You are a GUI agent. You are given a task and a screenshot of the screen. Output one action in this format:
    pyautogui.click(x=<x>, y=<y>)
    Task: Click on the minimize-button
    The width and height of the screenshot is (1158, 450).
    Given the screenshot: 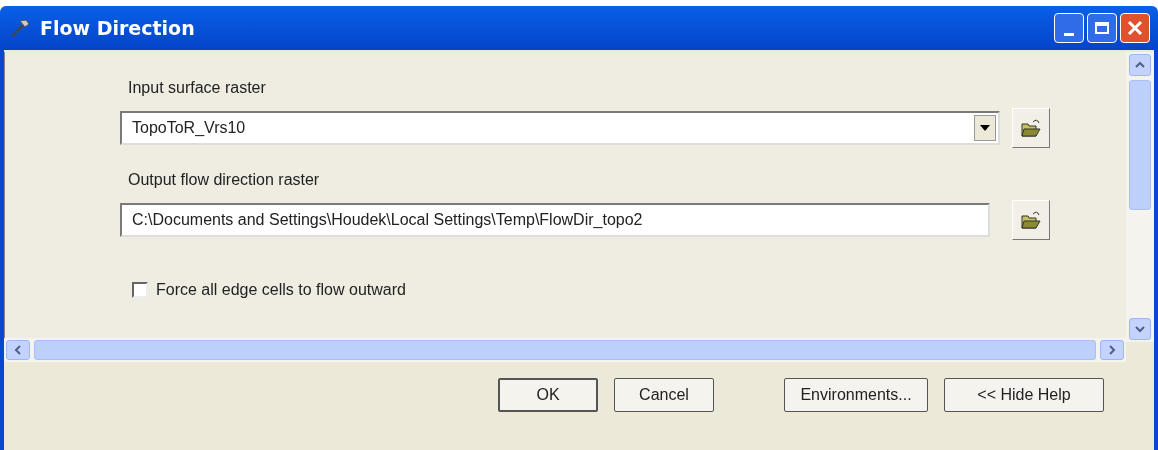 What is the action you would take?
    pyautogui.click(x=1069, y=28)
    